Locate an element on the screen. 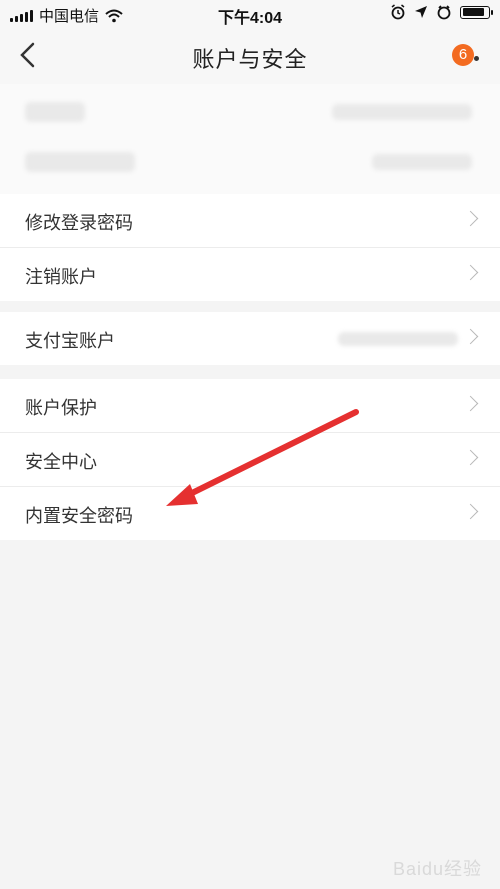 Image resolution: width=500 pixels, height=889 pixels. watermark: Baidu经验 is located at coordinates (437, 869).